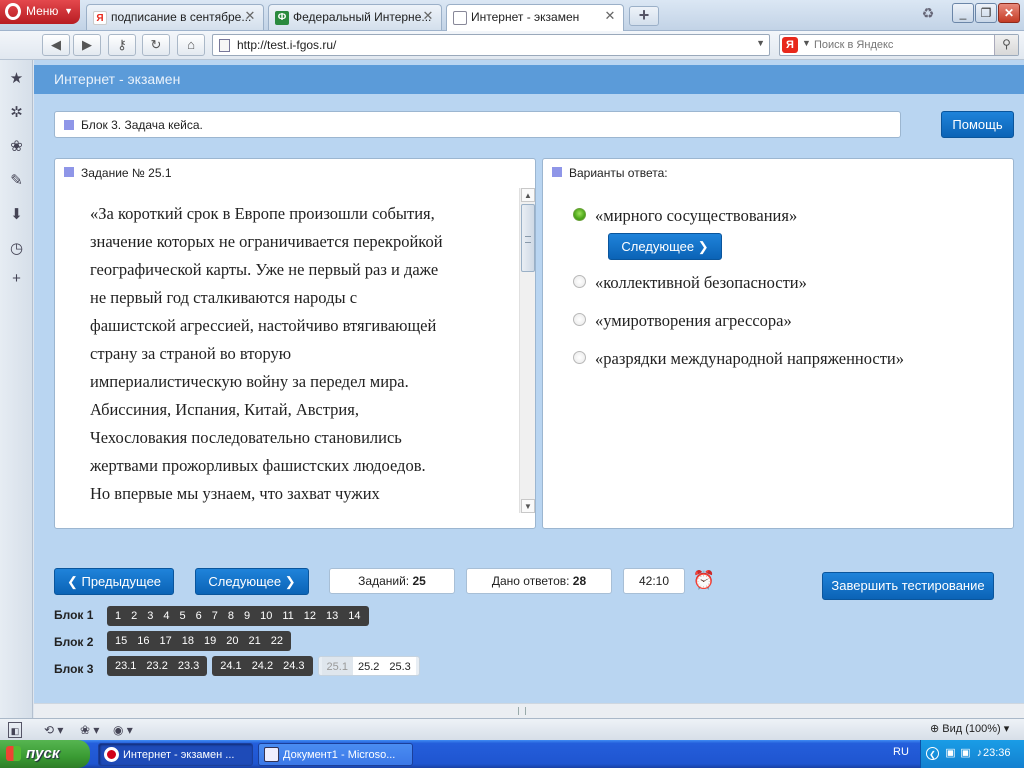  I want to click on notes-icon: ✎, so click(16, 180).